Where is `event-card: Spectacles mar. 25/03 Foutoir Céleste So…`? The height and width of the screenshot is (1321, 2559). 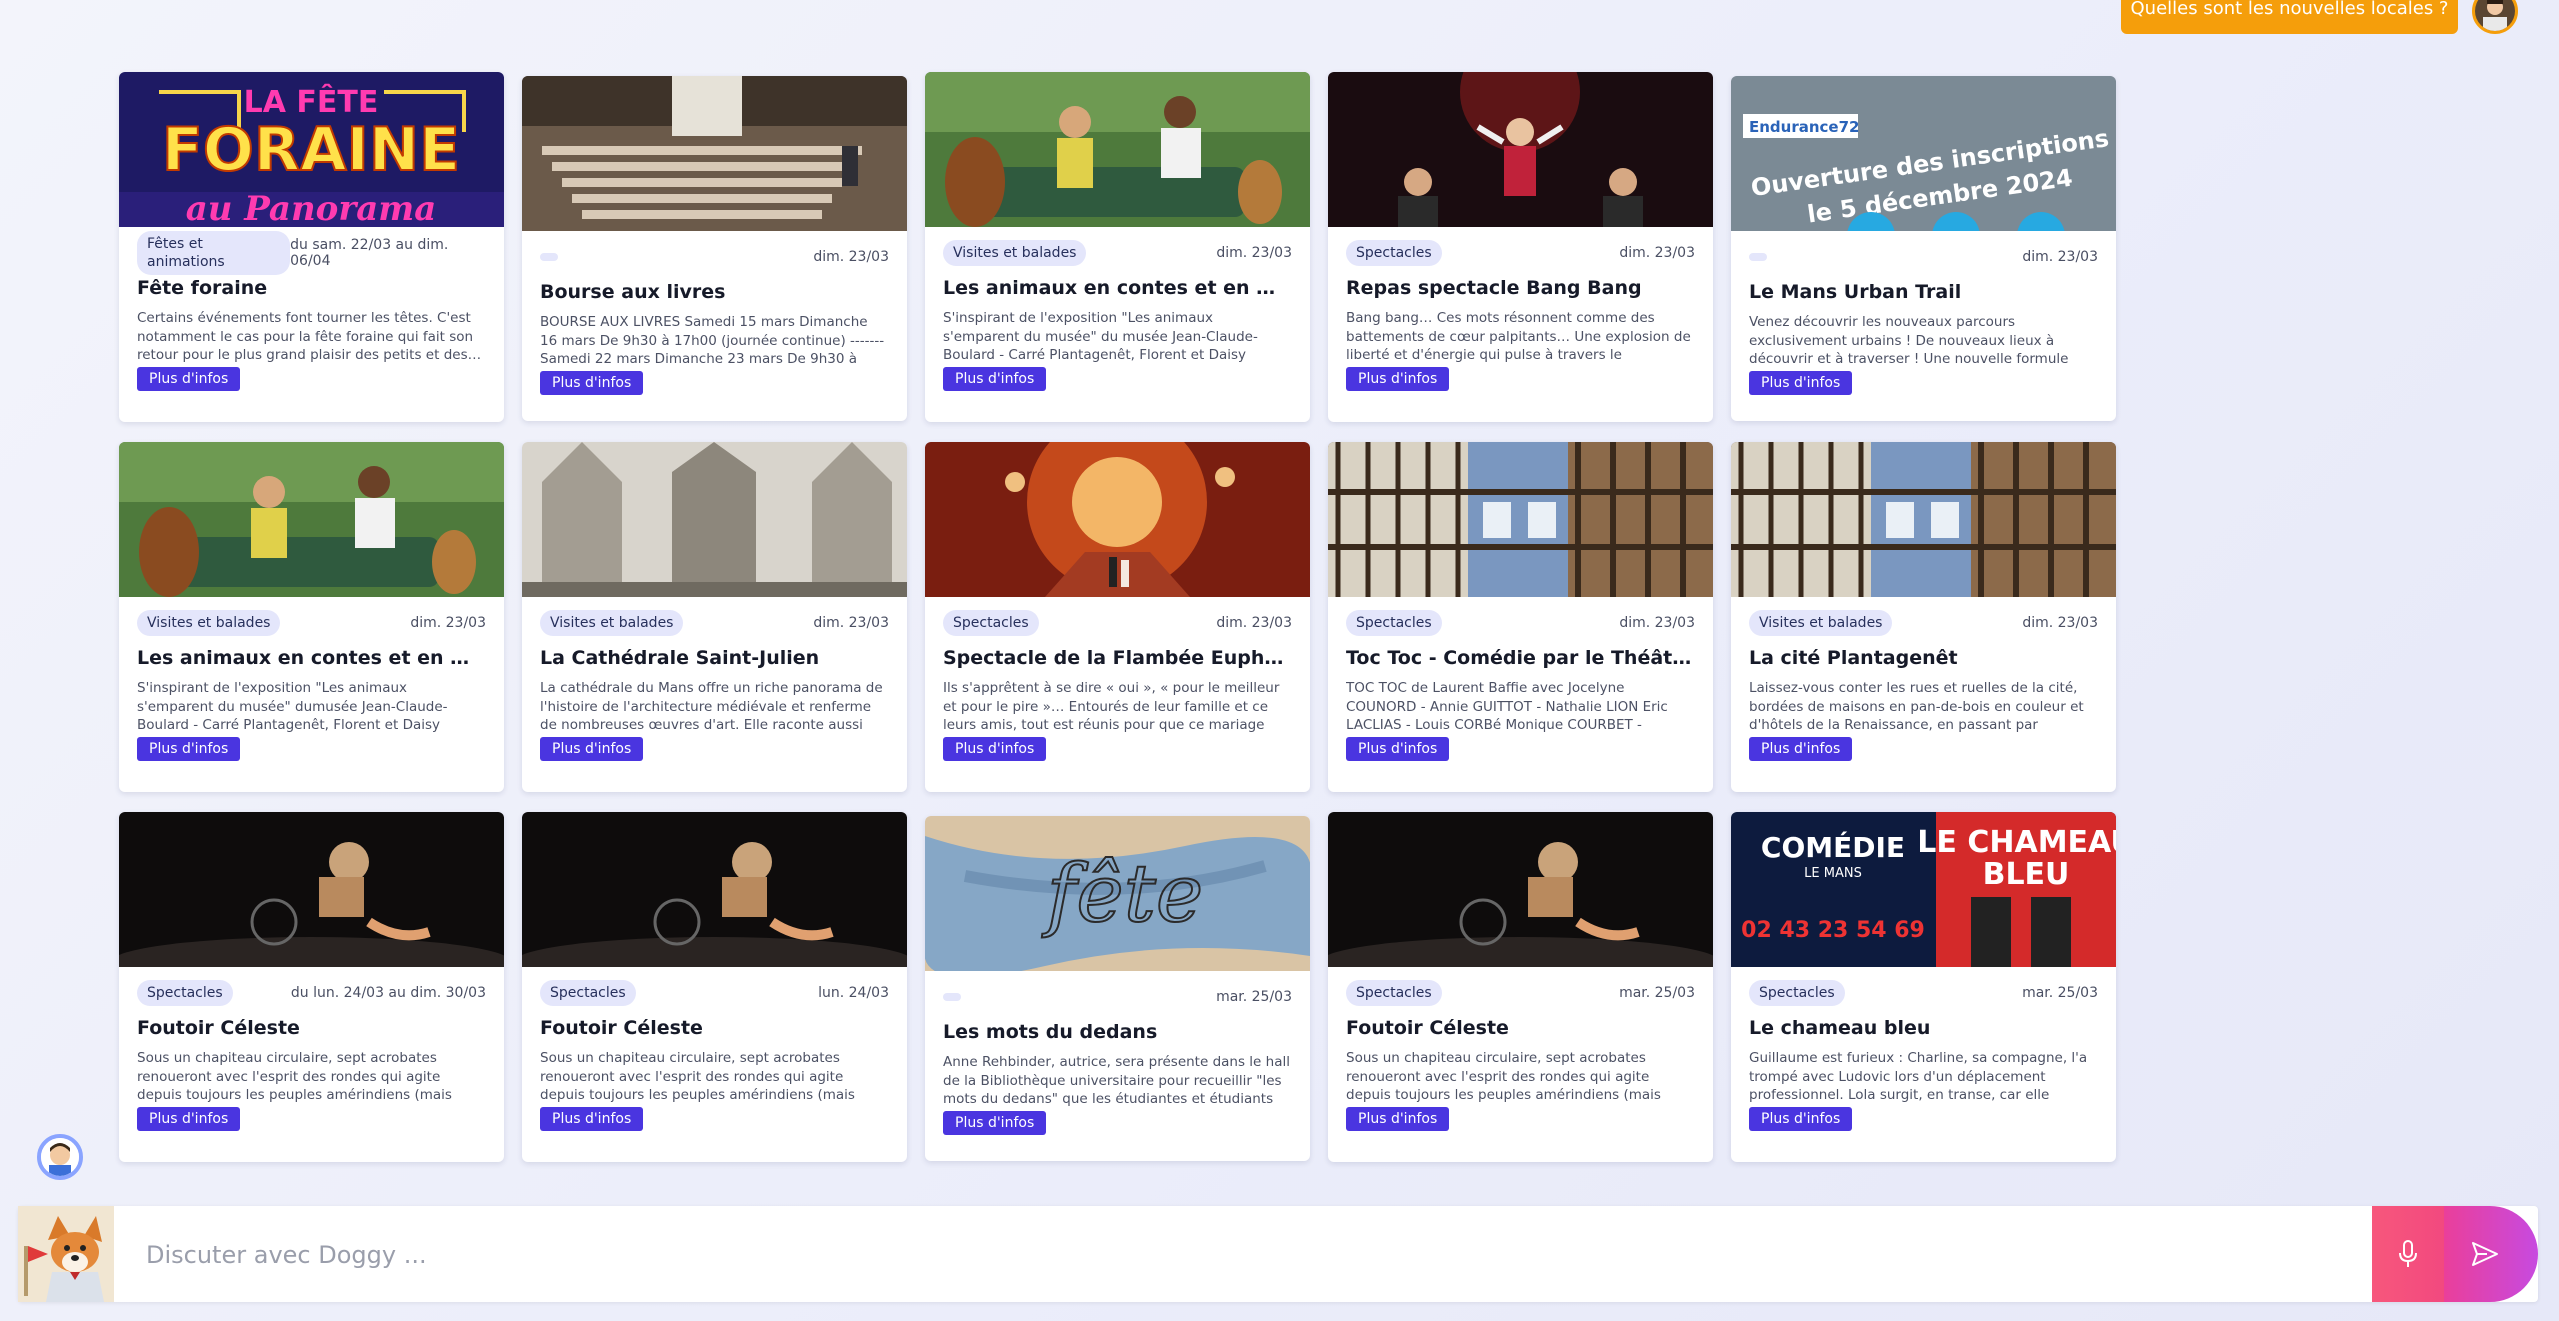
event-card: Spectacles mar. 25/03 Foutoir Céleste So… is located at coordinates (1520, 987).